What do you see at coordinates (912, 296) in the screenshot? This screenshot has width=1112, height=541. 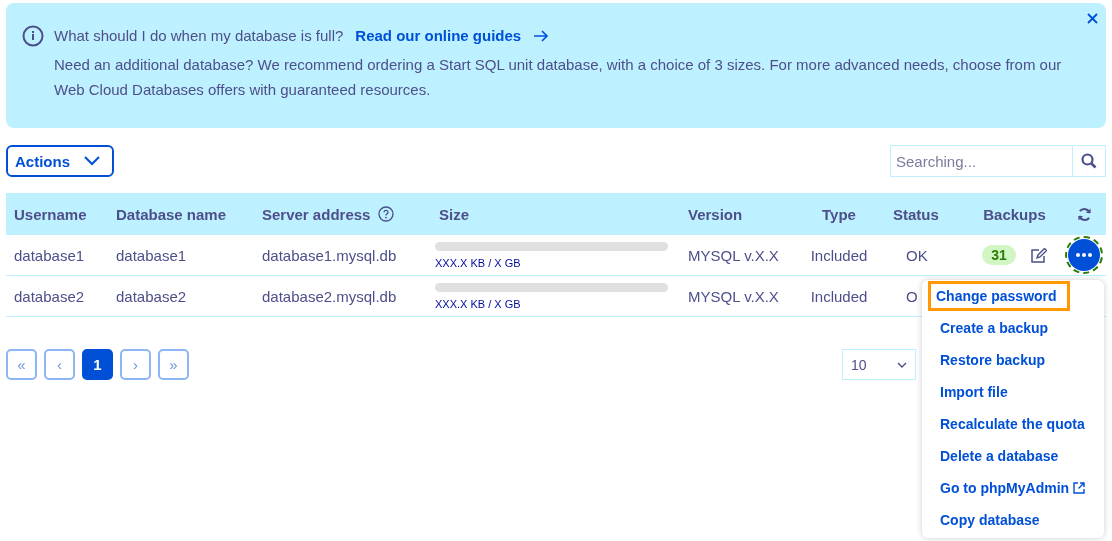 I see `status-text: O` at bounding box center [912, 296].